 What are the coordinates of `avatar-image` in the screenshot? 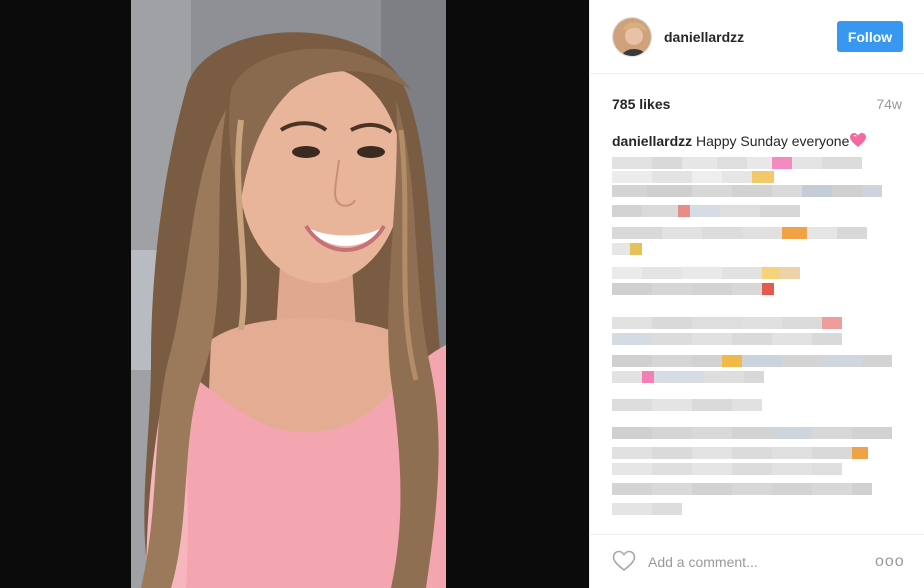 It's located at (632, 36).